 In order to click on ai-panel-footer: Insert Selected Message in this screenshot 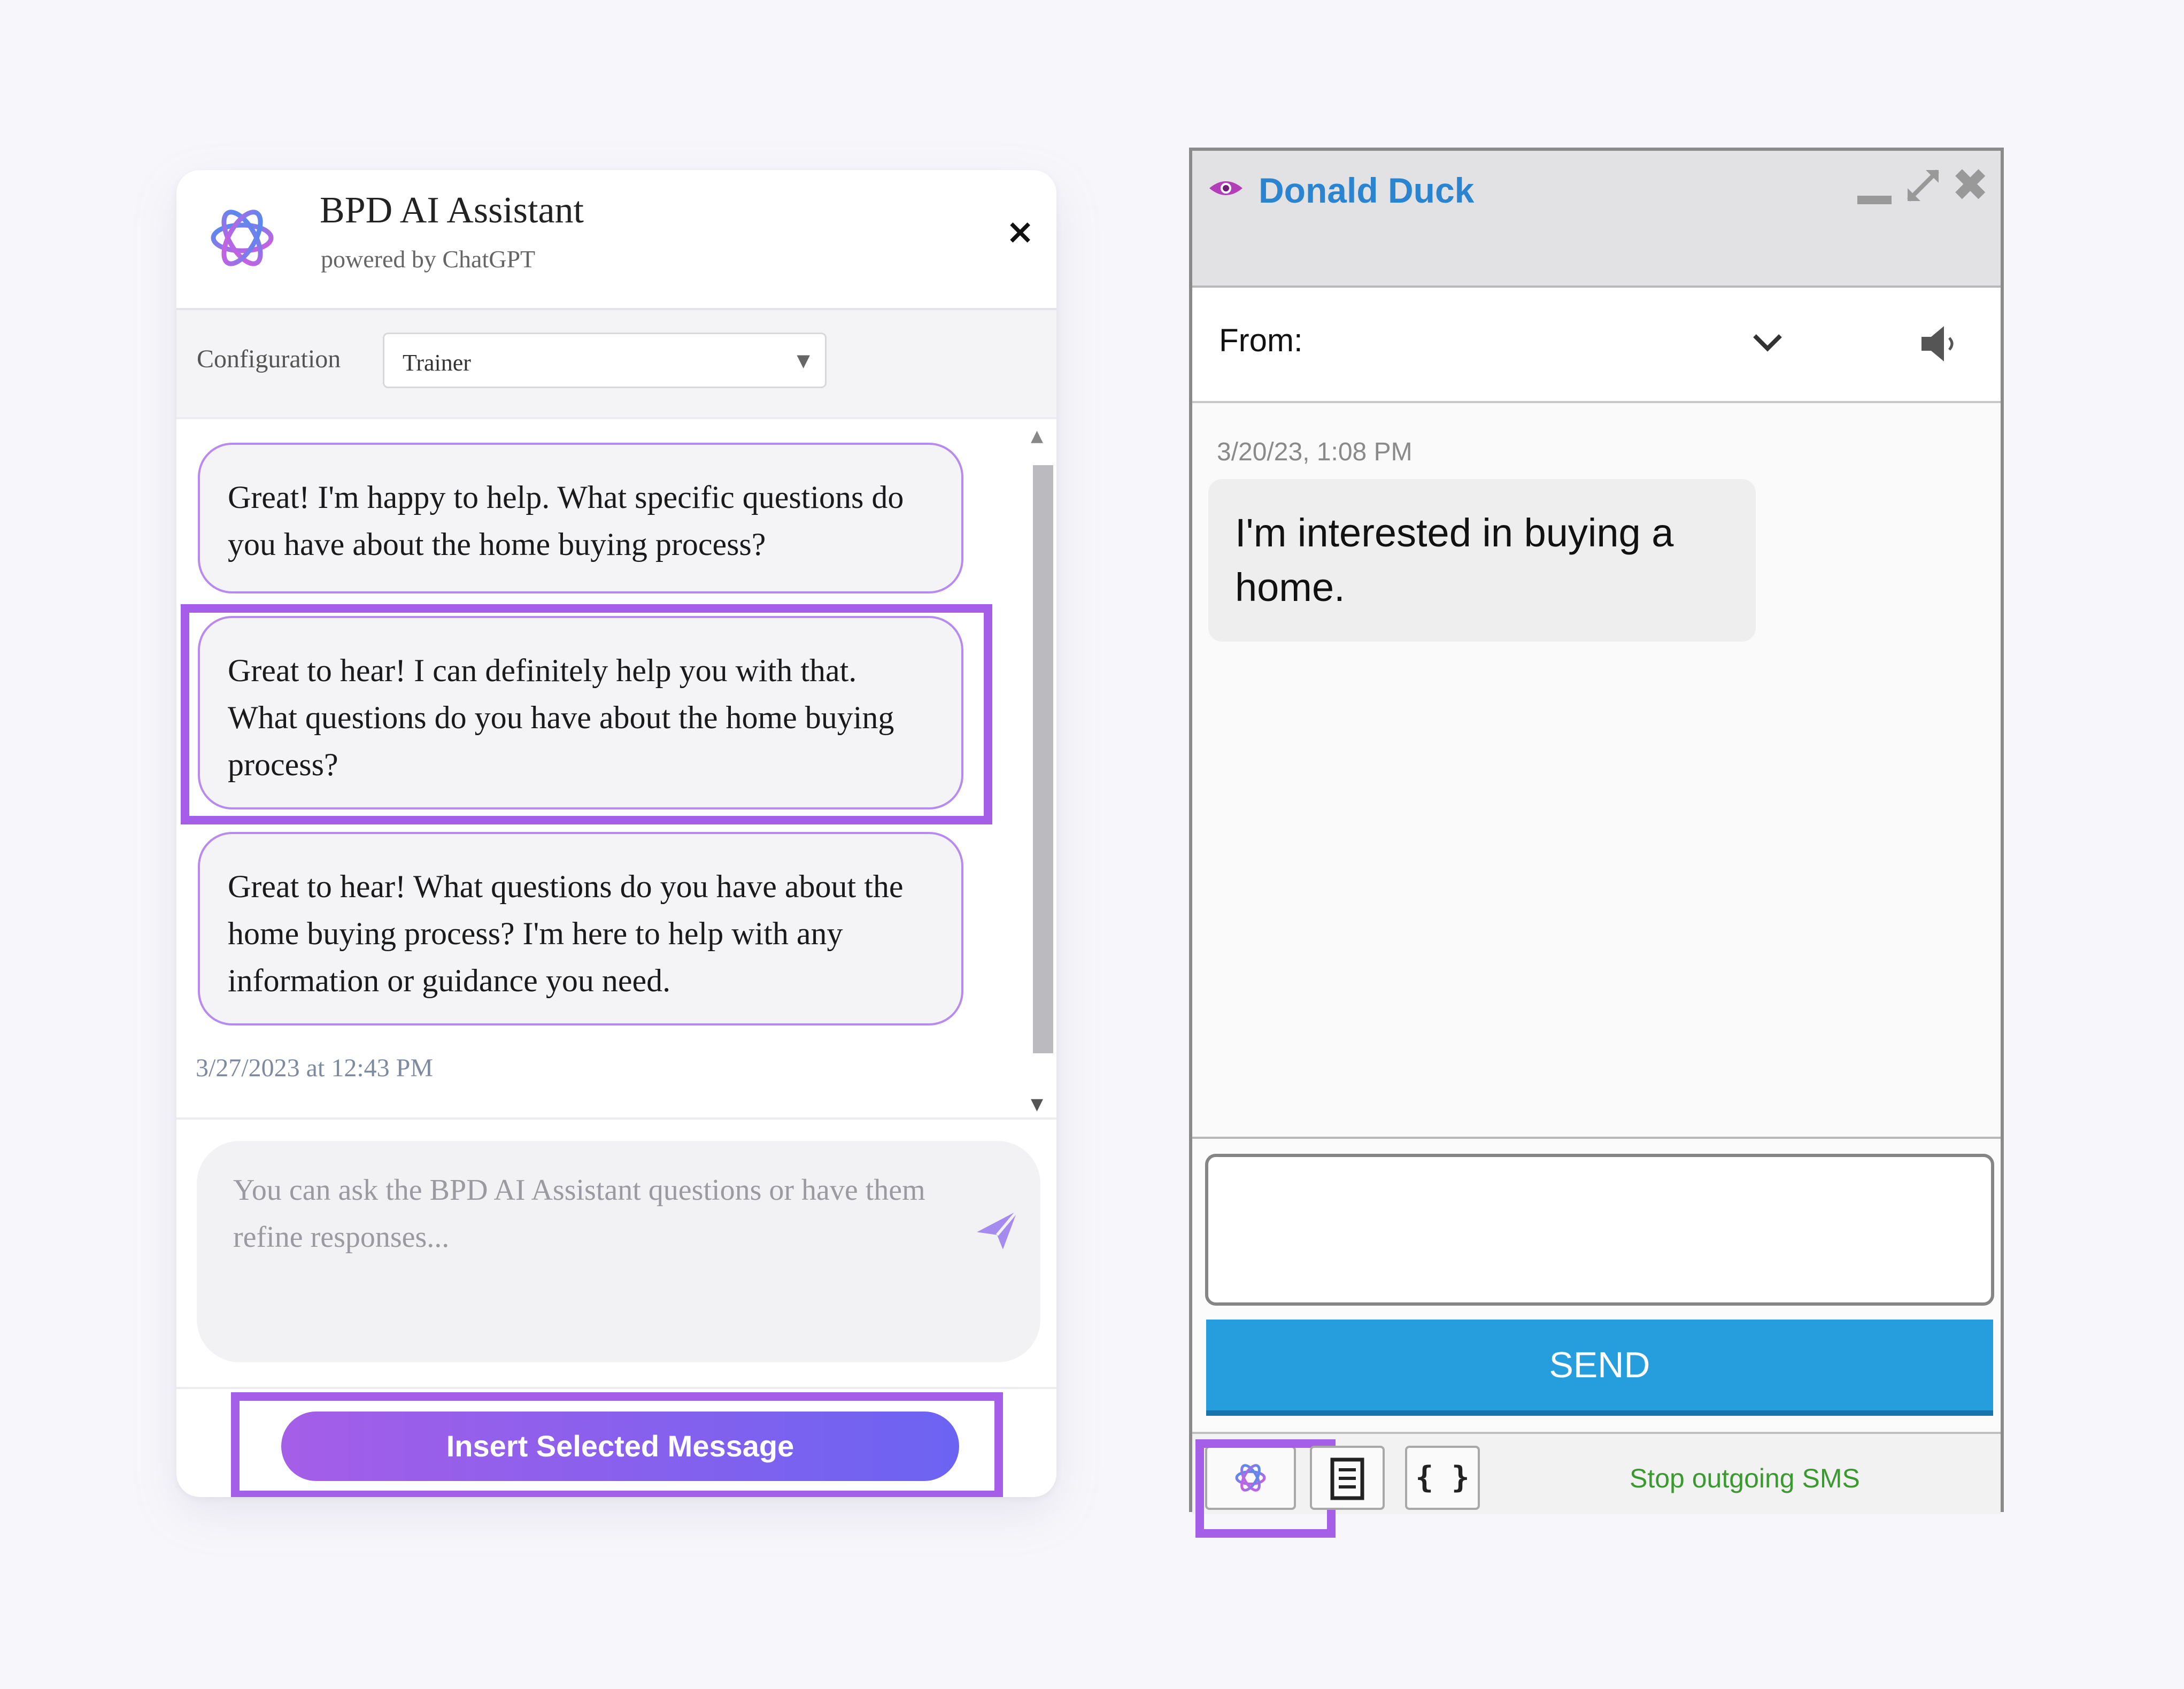, I will do `click(616, 1442)`.